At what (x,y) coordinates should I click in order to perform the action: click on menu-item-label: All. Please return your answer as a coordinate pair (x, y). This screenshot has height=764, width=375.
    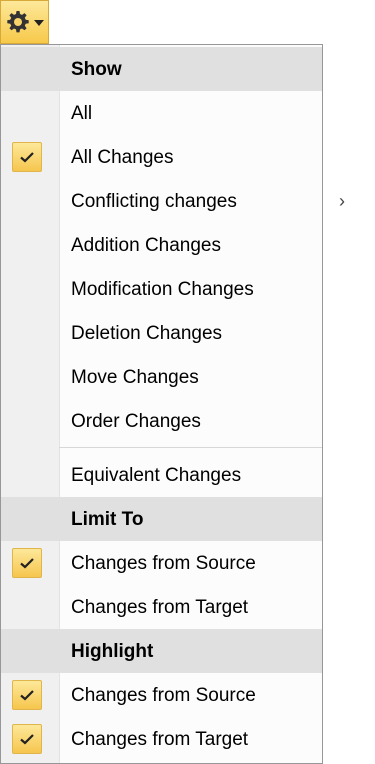
    Looking at the image, I should click on (82, 113).